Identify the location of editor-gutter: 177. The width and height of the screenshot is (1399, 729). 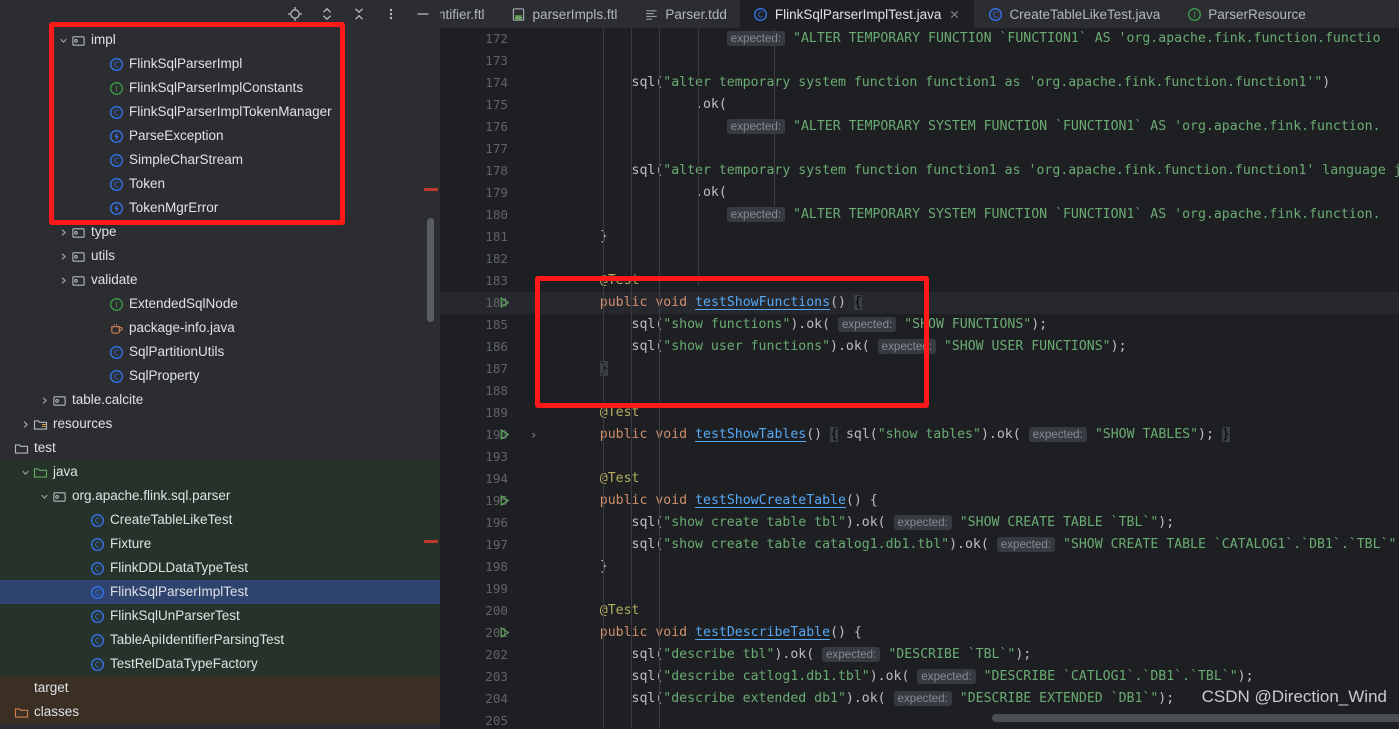
(504, 149).